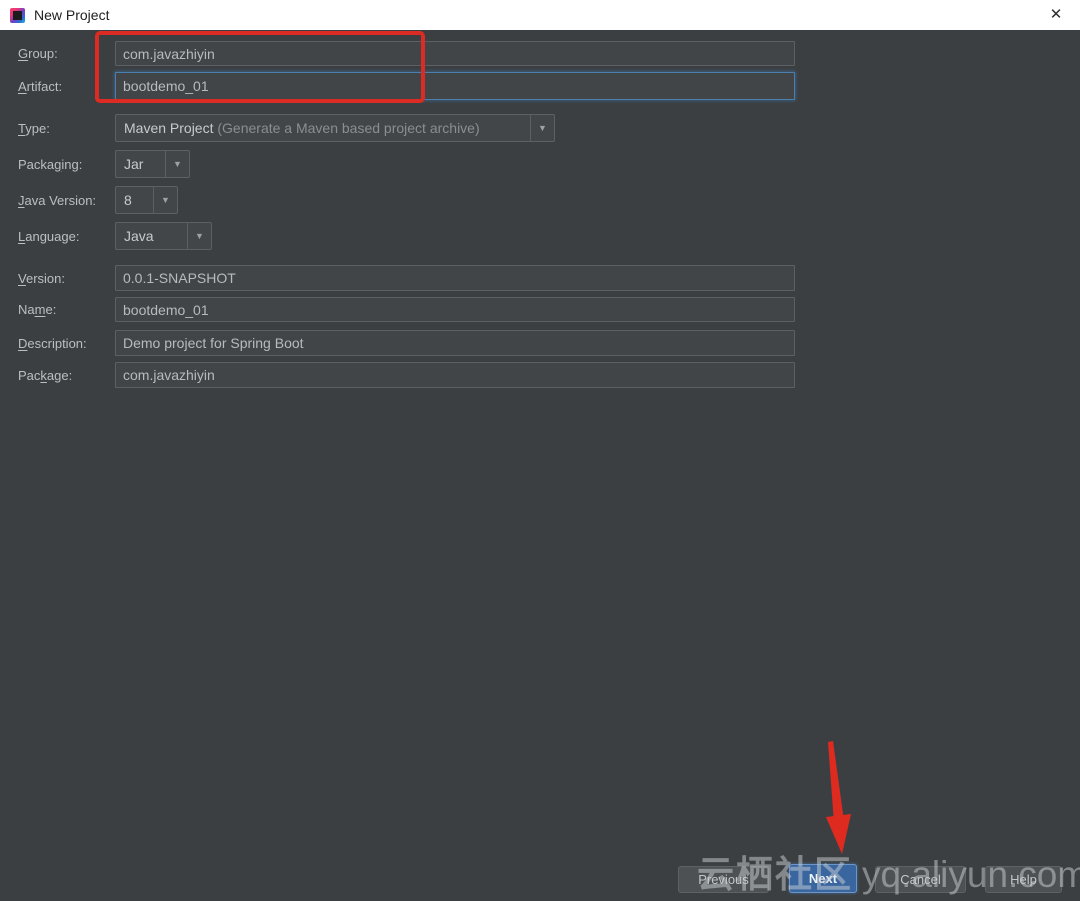 This screenshot has height=901, width=1080. Describe the element at coordinates (104, 164) in the screenshot. I see `packaging-row: Packaging: Jar ▼` at that location.